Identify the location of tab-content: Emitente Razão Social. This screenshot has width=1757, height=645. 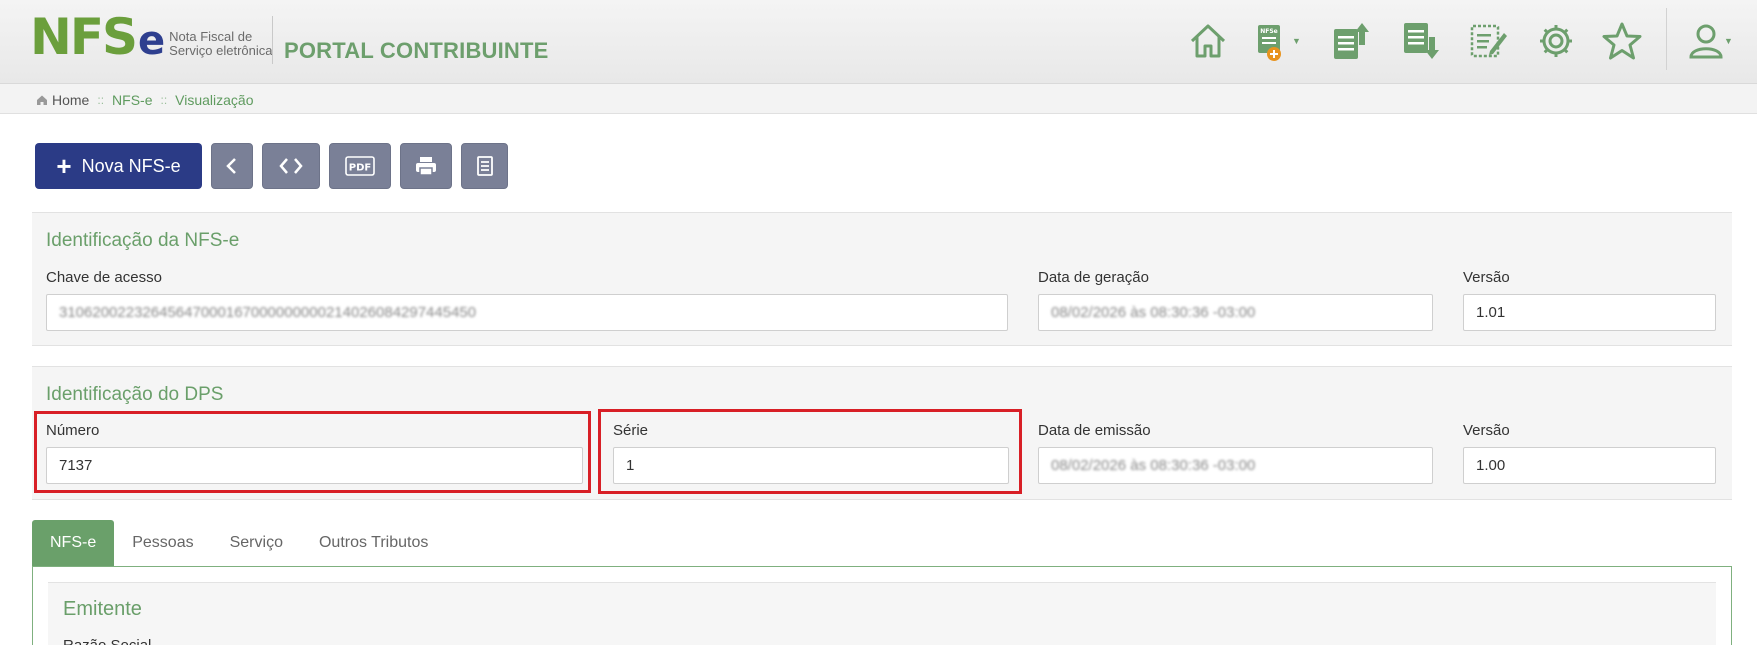
(882, 605).